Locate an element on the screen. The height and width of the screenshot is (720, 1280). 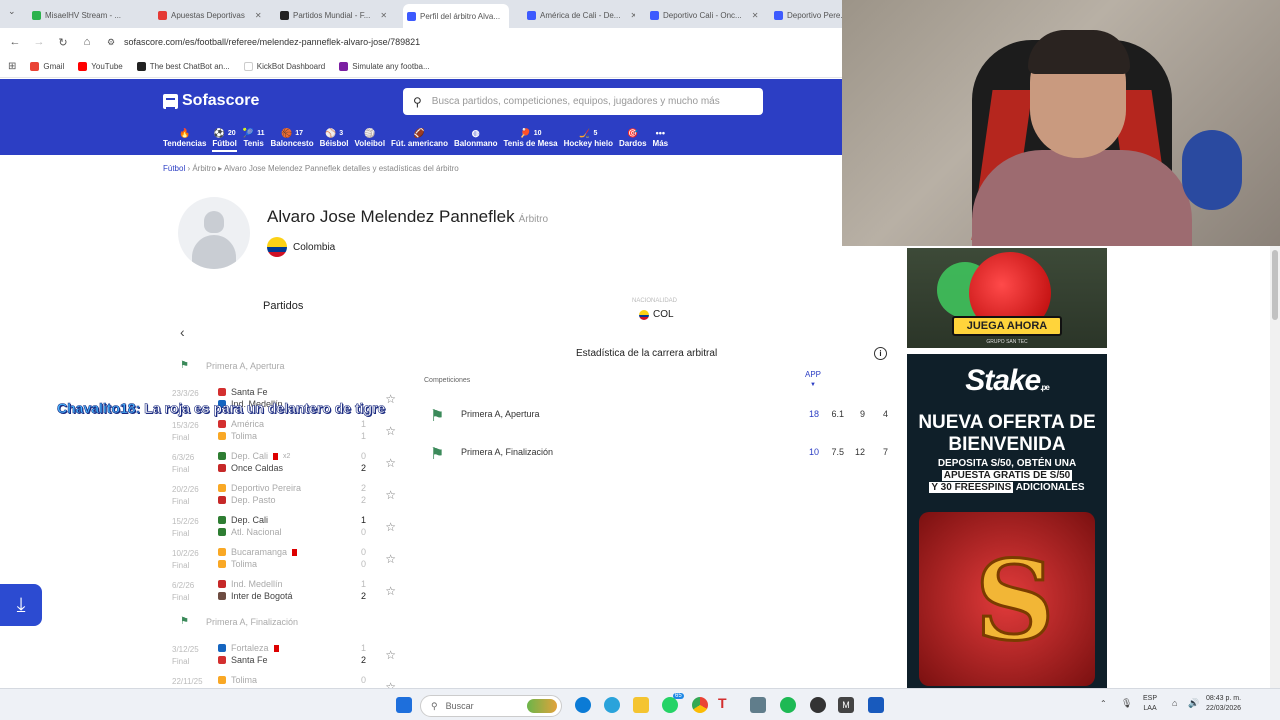
play-now-button: JUEGA AHORA is located at coordinates (1007, 326).